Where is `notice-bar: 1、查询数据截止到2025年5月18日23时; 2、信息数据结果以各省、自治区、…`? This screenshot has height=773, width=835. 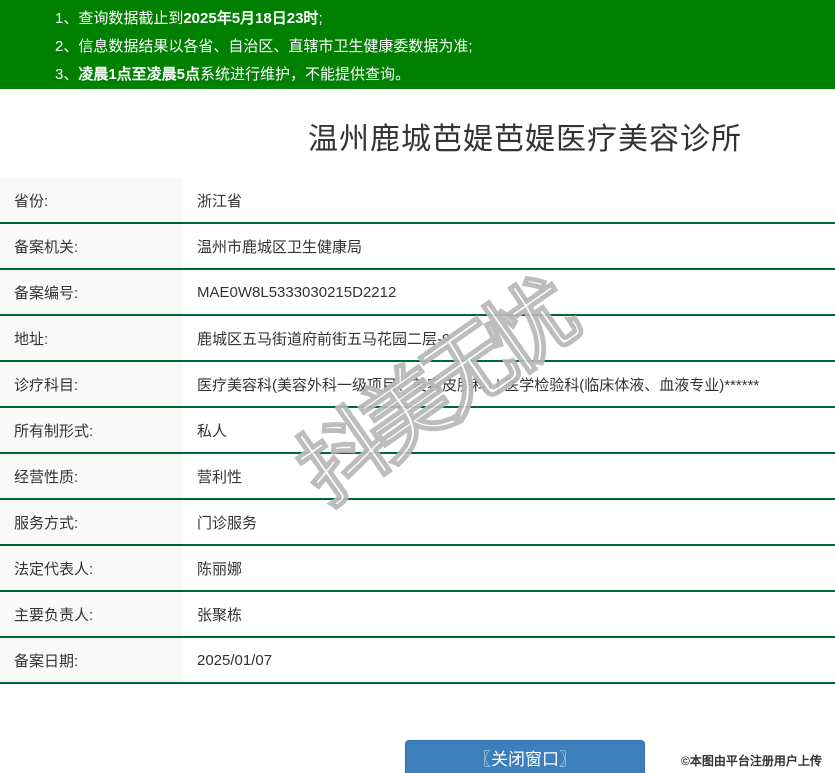
notice-bar: 1、查询数据截止到2025年5月18日23时; 2、信息数据结果以各省、自治区、… is located at coordinates (417, 44).